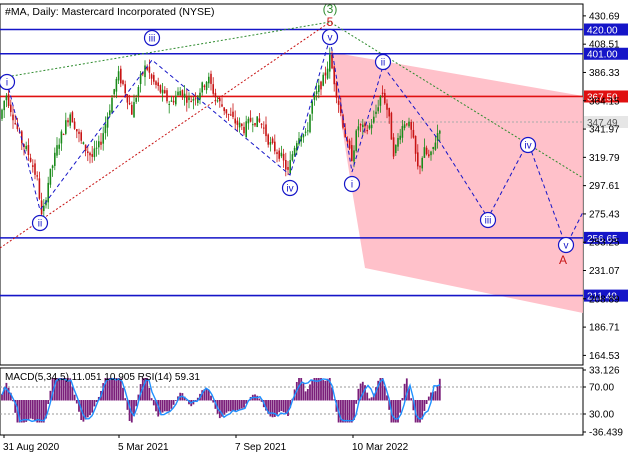 This screenshot has height=457, width=640. I want to click on x-tick-label: 5 Mar 2021, so click(143, 447).